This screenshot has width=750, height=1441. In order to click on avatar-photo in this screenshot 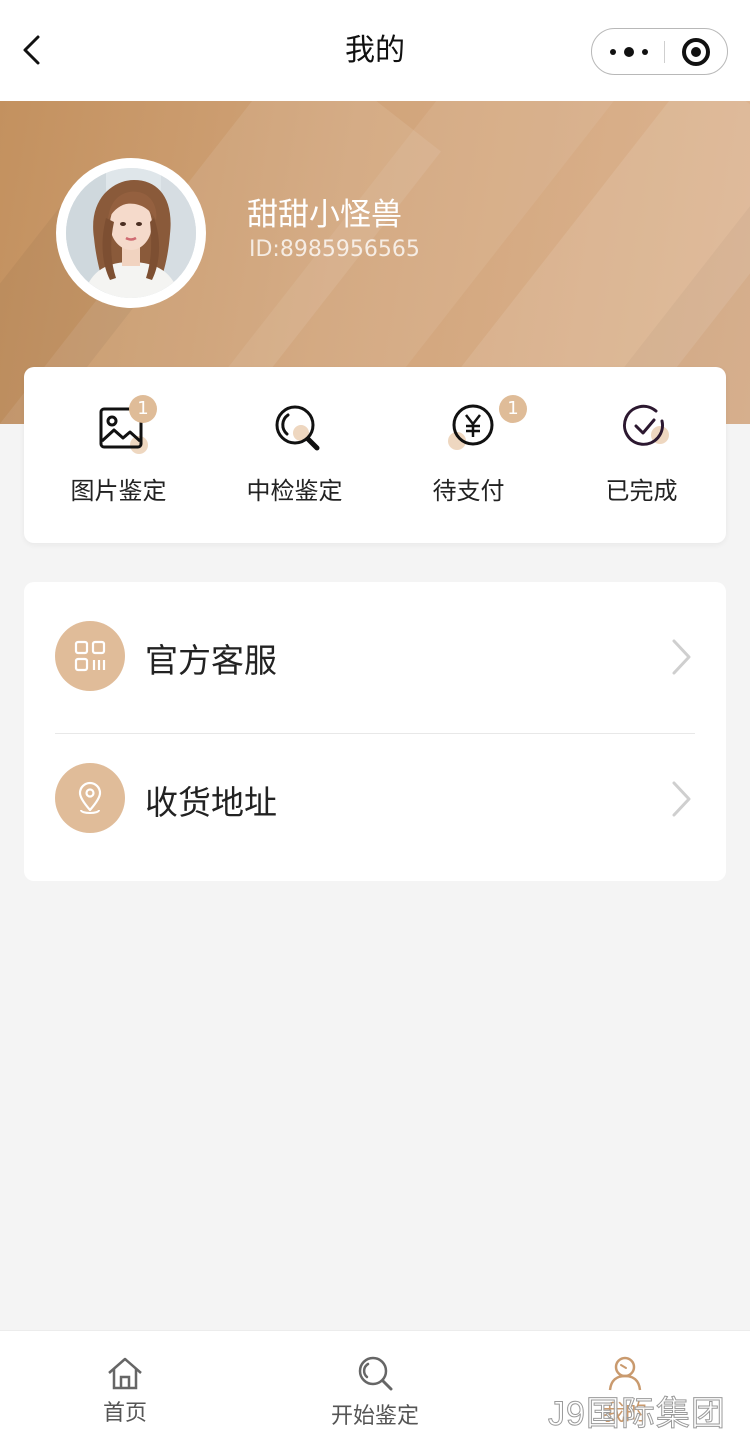, I will do `click(131, 233)`.